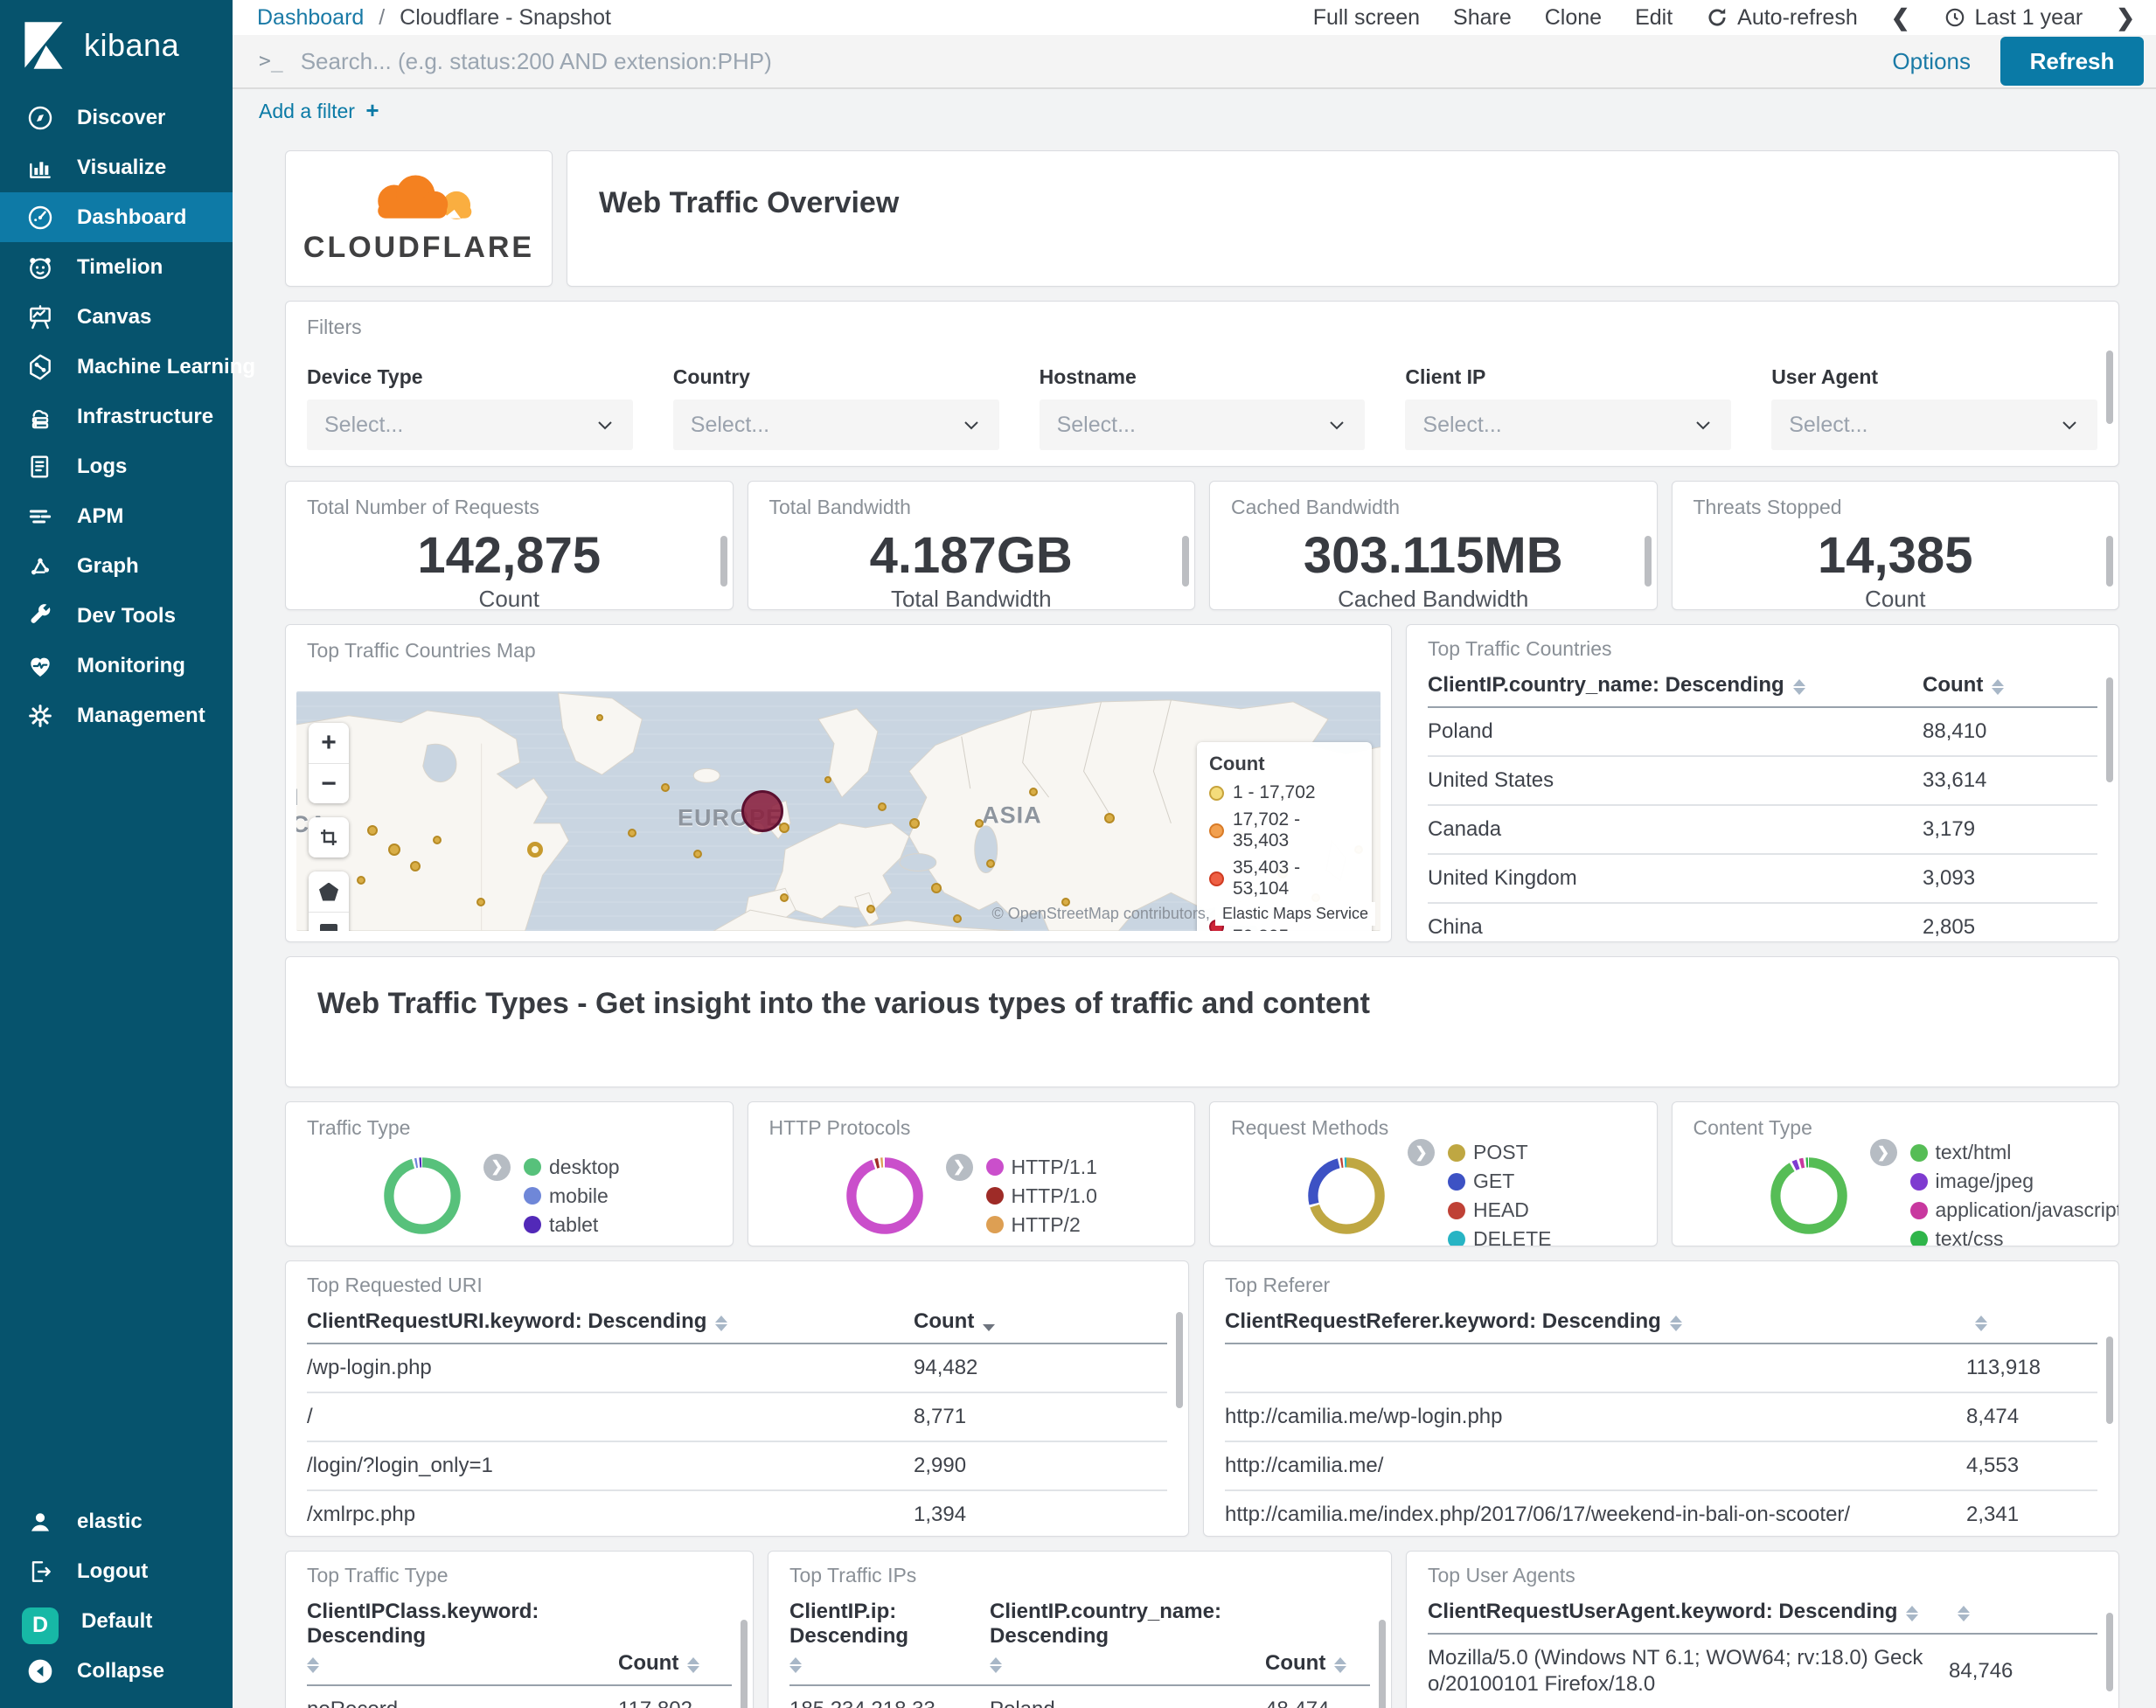 The height and width of the screenshot is (1708, 2156). What do you see at coordinates (329, 743) in the screenshot?
I see `map-zoom-in-button: +` at bounding box center [329, 743].